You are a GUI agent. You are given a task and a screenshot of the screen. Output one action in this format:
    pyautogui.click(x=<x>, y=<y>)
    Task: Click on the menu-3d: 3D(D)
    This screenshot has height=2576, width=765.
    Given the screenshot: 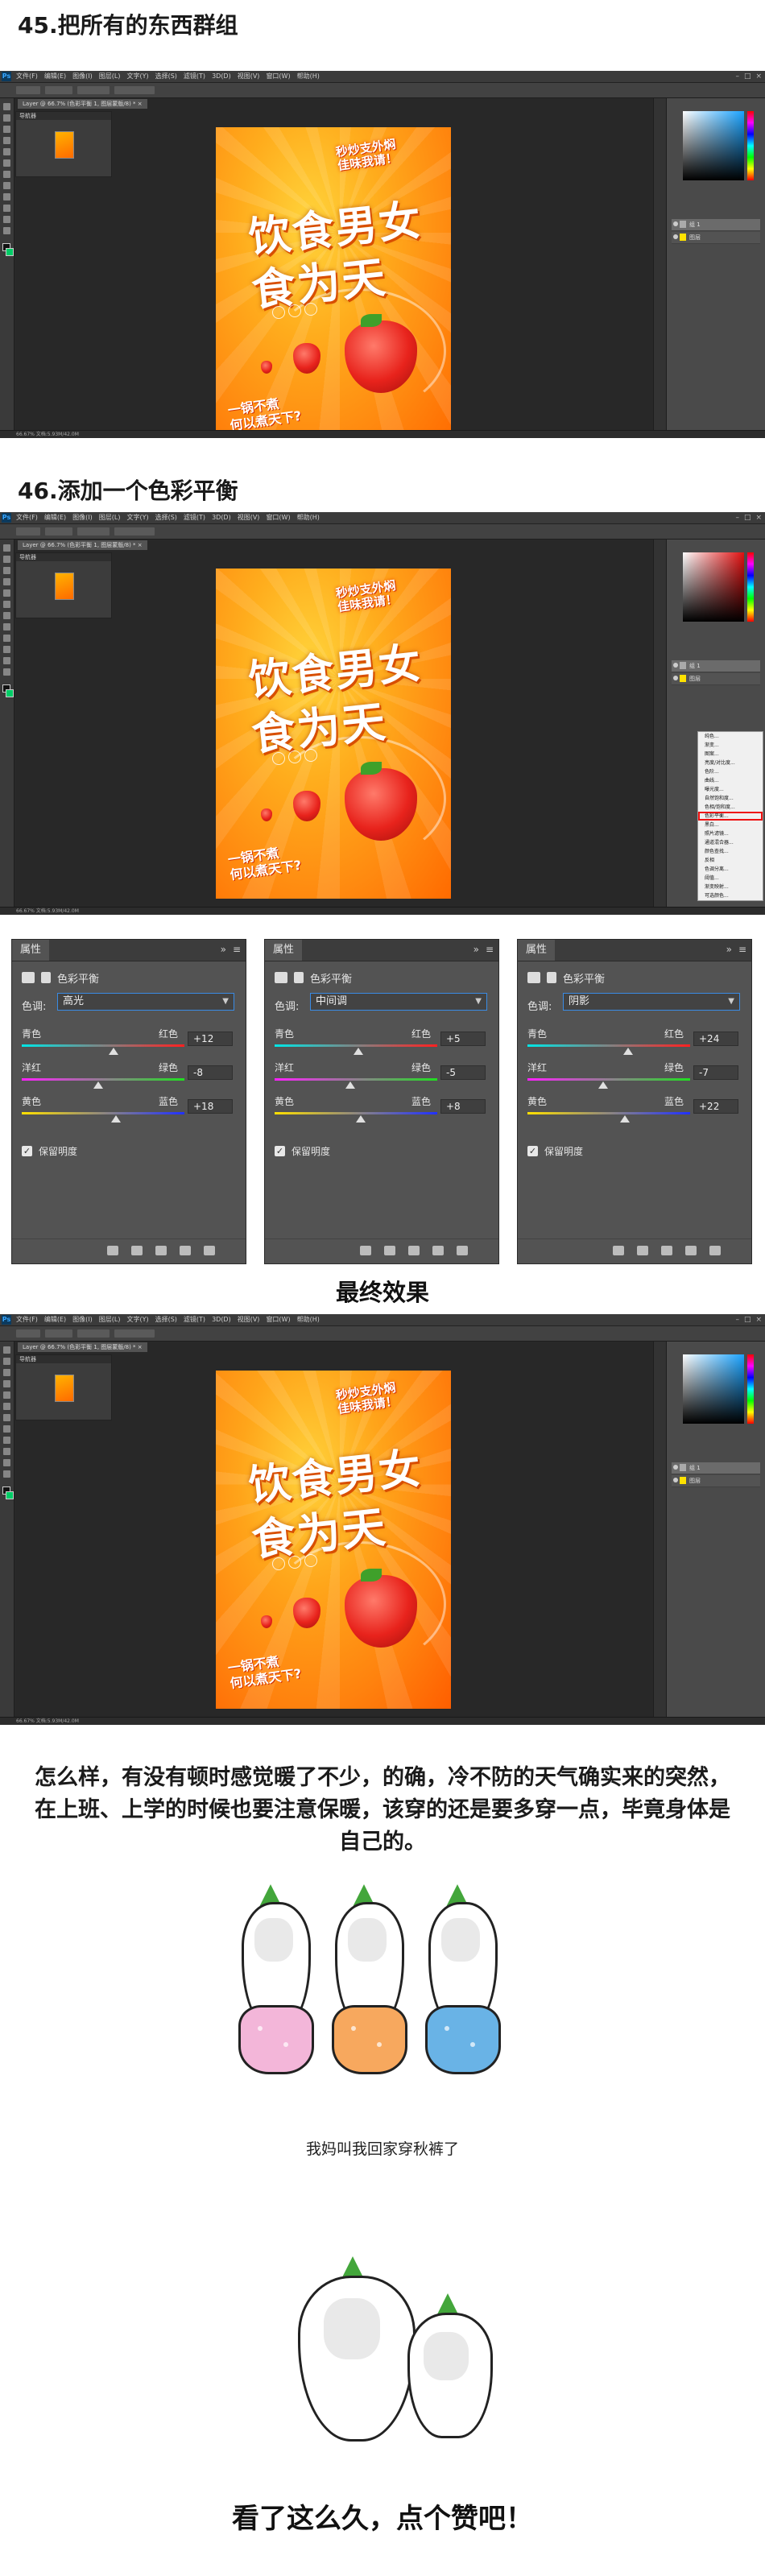 What is the action you would take?
    pyautogui.click(x=221, y=76)
    